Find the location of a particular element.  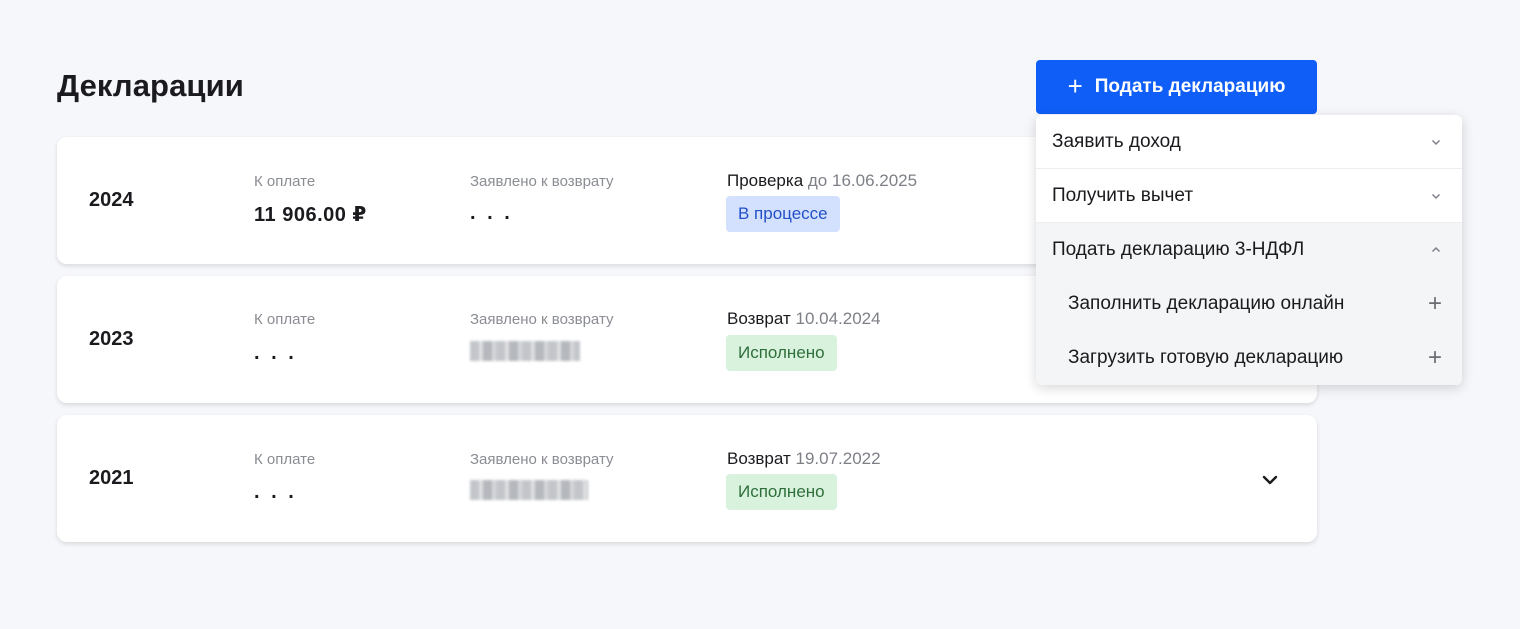

declaration-year: 2023 is located at coordinates (111, 339).